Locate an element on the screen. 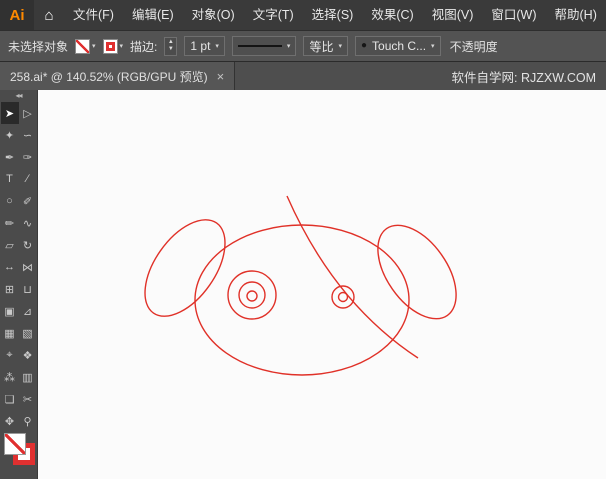 Image resolution: width=606 pixels, height=479 pixels. tab-close-icon: × is located at coordinates (221, 76).